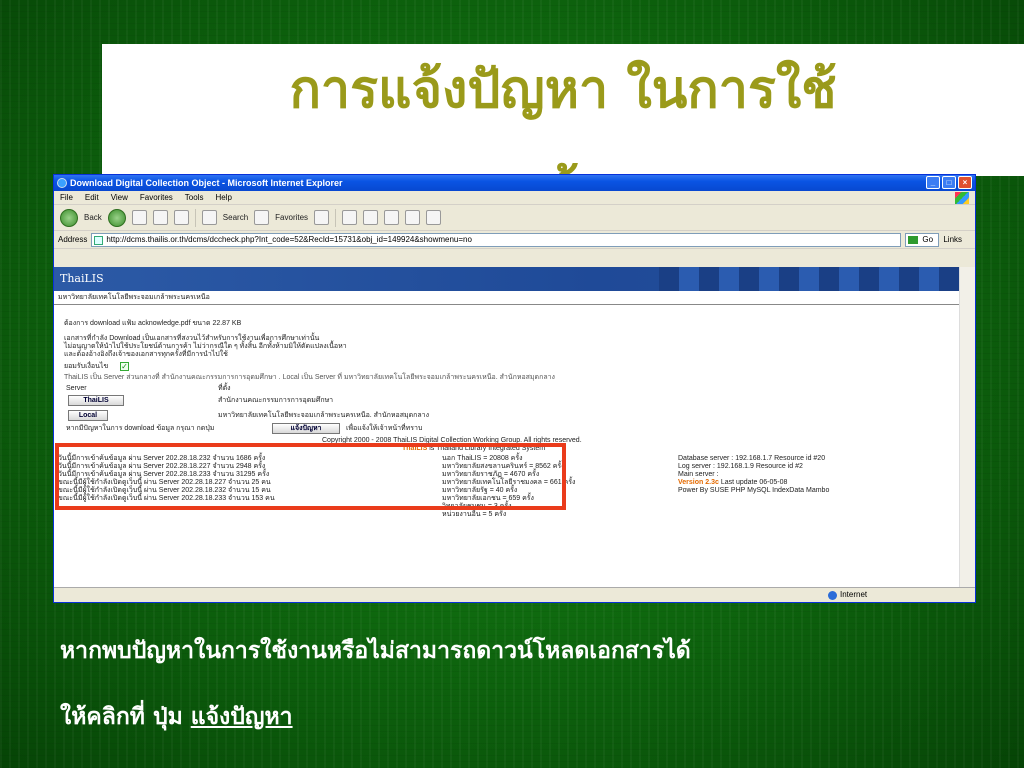 The height and width of the screenshot is (768, 1024). I want to click on status-bar: Internet, so click(514, 594).